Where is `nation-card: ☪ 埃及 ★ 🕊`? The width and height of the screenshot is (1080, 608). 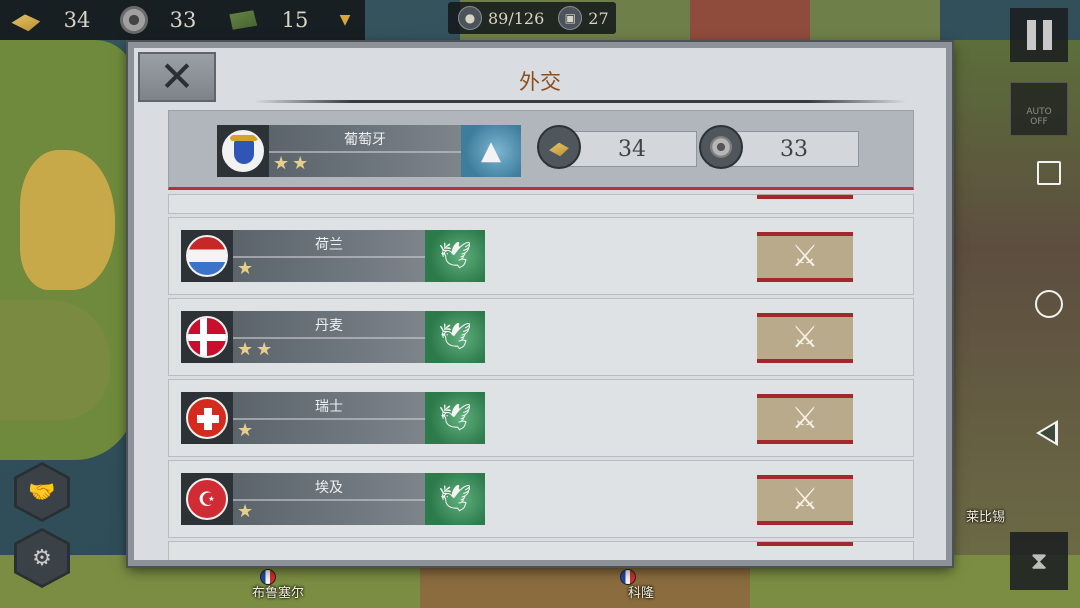 nation-card: ☪ 埃及 ★ 🕊 is located at coordinates (333, 499).